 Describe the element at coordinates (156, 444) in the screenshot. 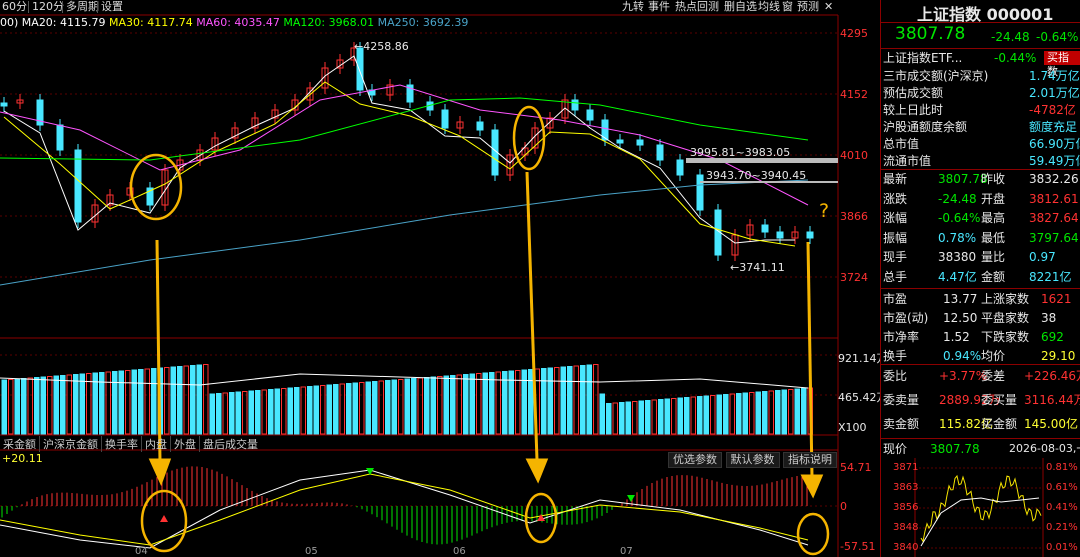

I see `tab-inner-volume: 内盘` at that location.